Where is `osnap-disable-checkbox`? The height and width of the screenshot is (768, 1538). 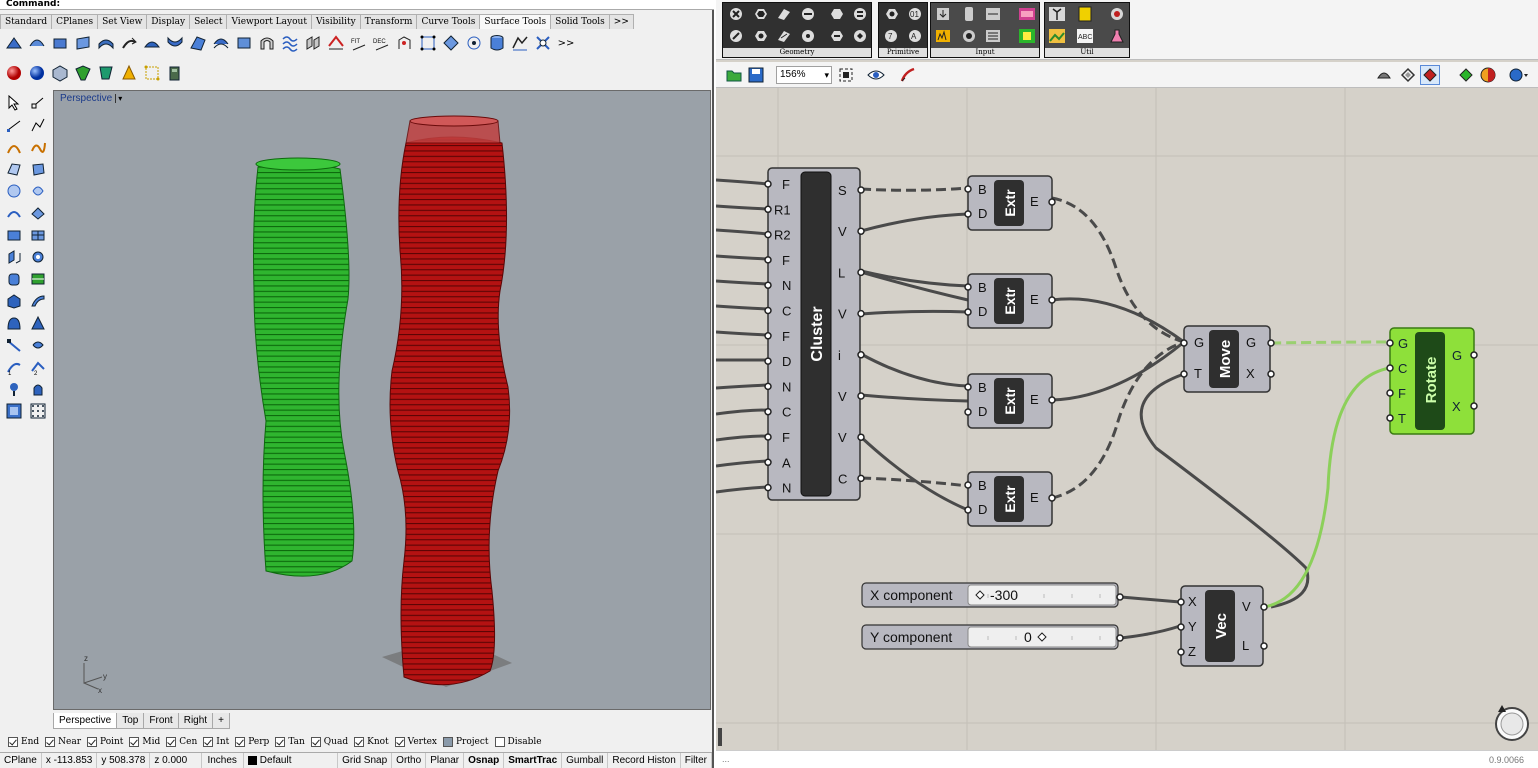 osnap-disable-checkbox is located at coordinates (499, 741).